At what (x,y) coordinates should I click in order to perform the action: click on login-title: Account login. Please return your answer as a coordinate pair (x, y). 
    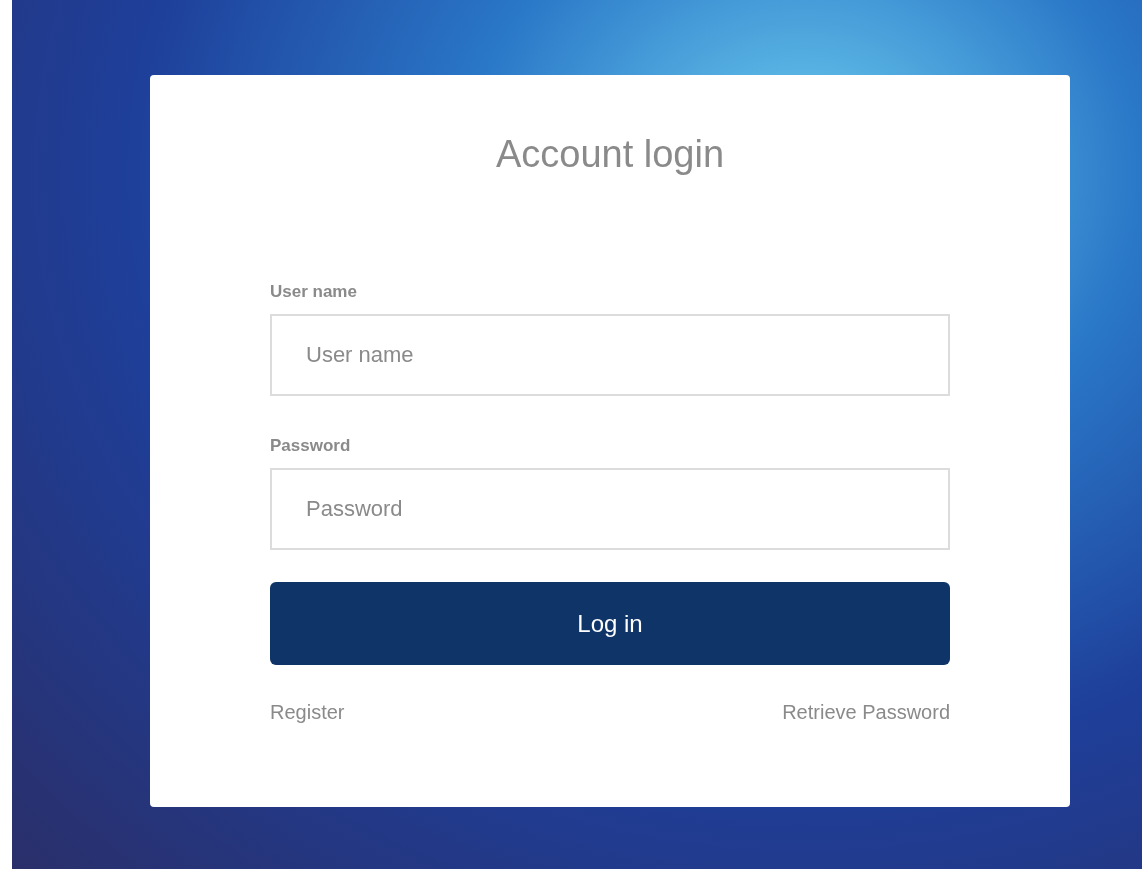
    Looking at the image, I should click on (610, 154).